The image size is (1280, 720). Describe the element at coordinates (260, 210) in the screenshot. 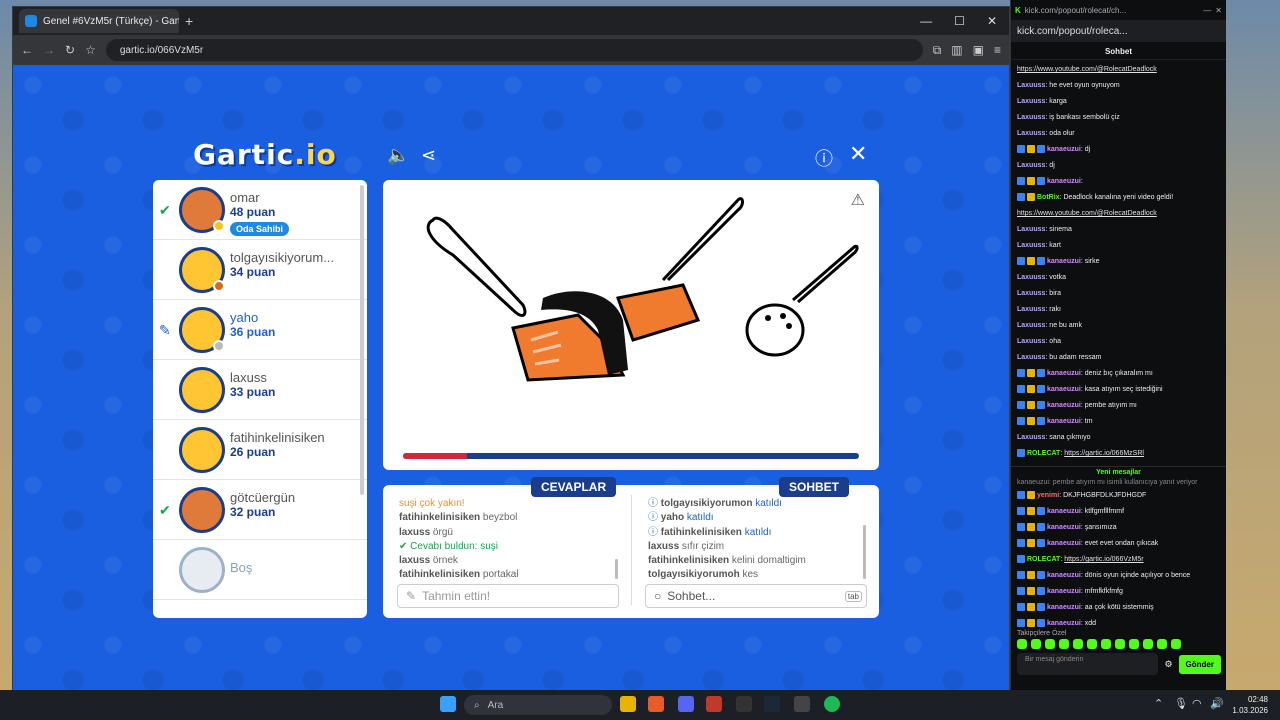

I see `player-row: ✔ omar 48 puan Oda Sahibi` at that location.